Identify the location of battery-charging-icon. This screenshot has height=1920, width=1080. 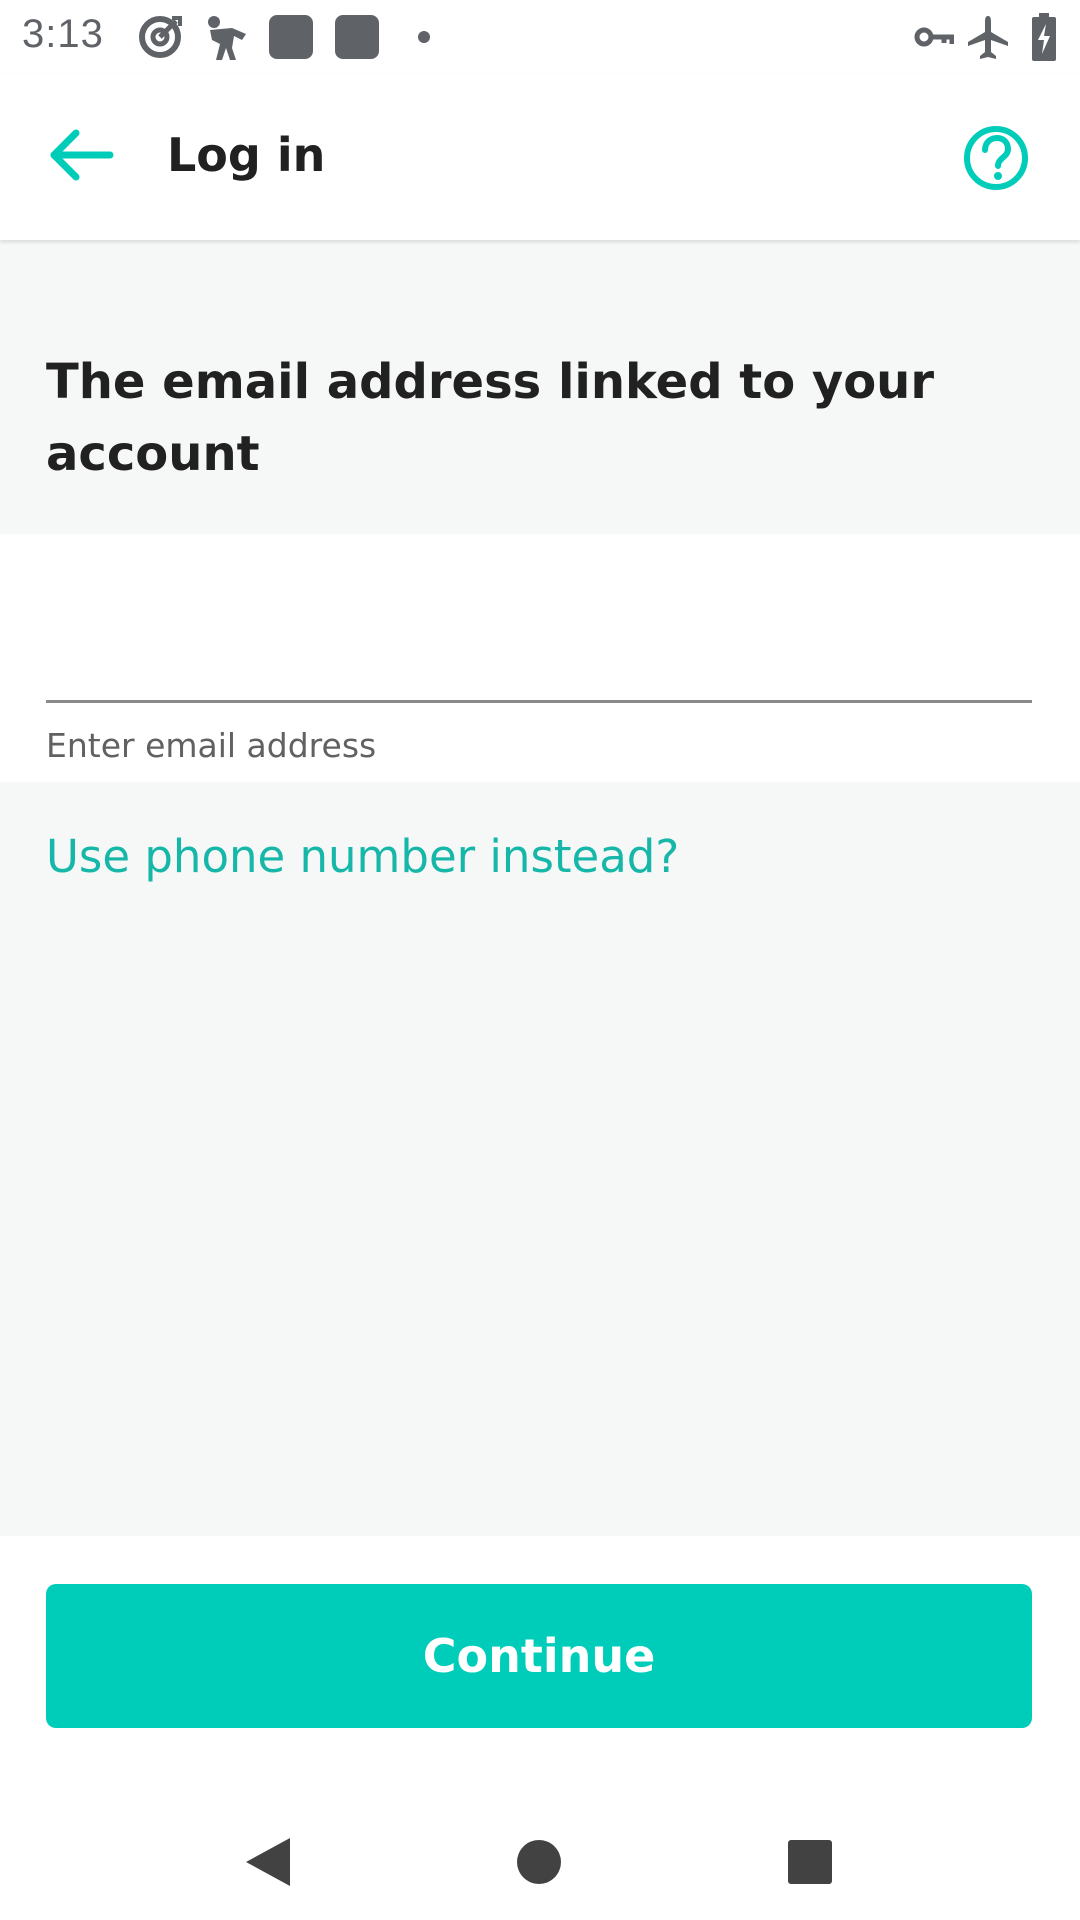
(1044, 37).